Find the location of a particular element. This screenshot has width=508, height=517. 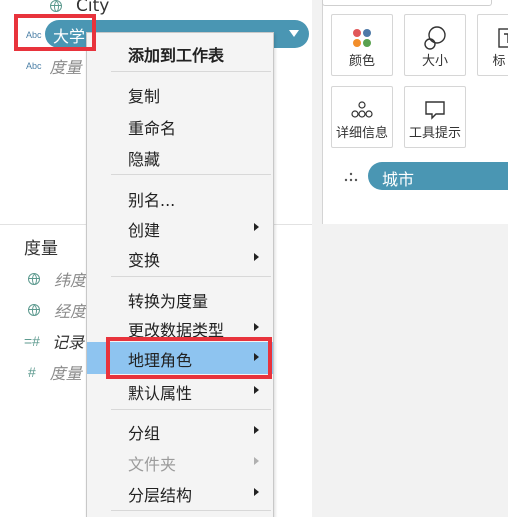

menu-item-label: 复制 is located at coordinates (144, 96).